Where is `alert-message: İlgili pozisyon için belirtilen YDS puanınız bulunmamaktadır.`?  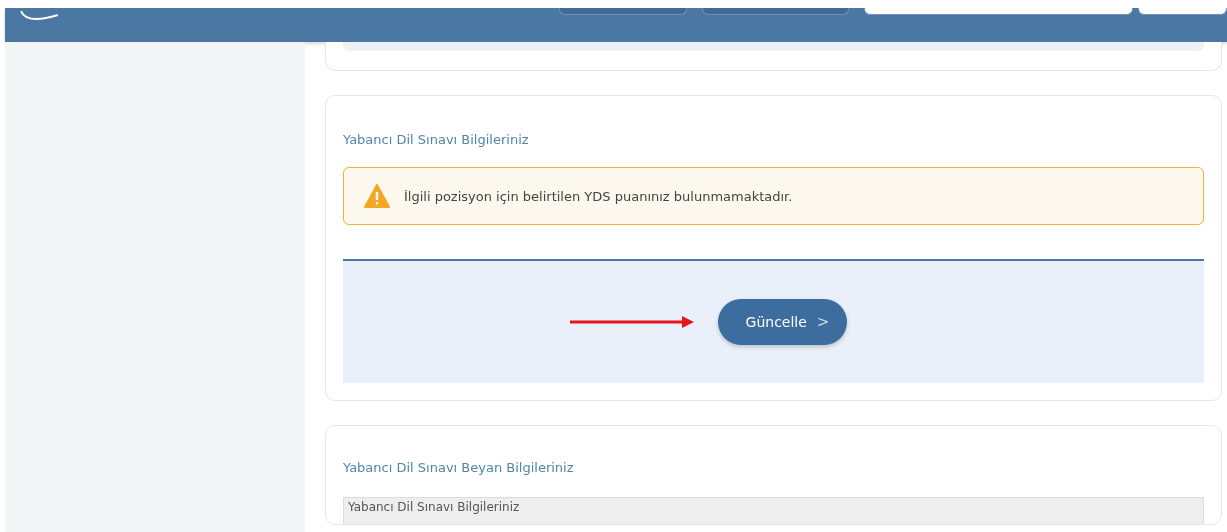
alert-message: İlgili pozisyon için belirtilen YDS puanınız bulunmamaktadır. is located at coordinates (598, 196).